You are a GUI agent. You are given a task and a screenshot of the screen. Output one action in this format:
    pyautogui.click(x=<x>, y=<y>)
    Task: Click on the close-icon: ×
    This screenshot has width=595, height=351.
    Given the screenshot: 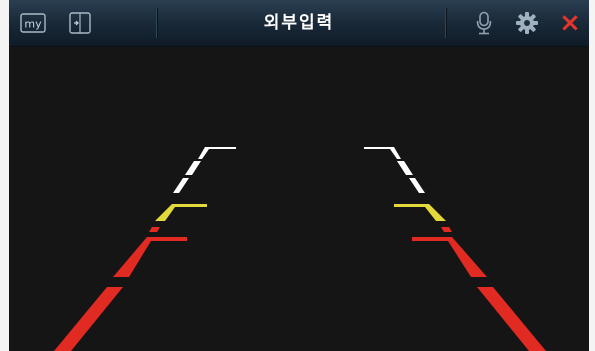 What is the action you would take?
    pyautogui.click(x=570, y=23)
    